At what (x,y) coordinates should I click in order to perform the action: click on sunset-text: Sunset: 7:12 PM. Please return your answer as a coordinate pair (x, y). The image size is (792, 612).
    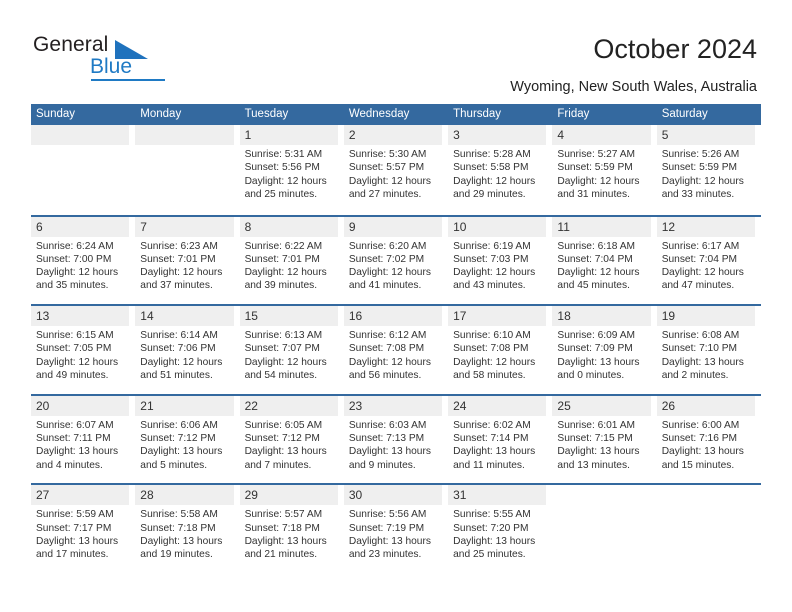
    Looking at the image, I should click on (178, 439).